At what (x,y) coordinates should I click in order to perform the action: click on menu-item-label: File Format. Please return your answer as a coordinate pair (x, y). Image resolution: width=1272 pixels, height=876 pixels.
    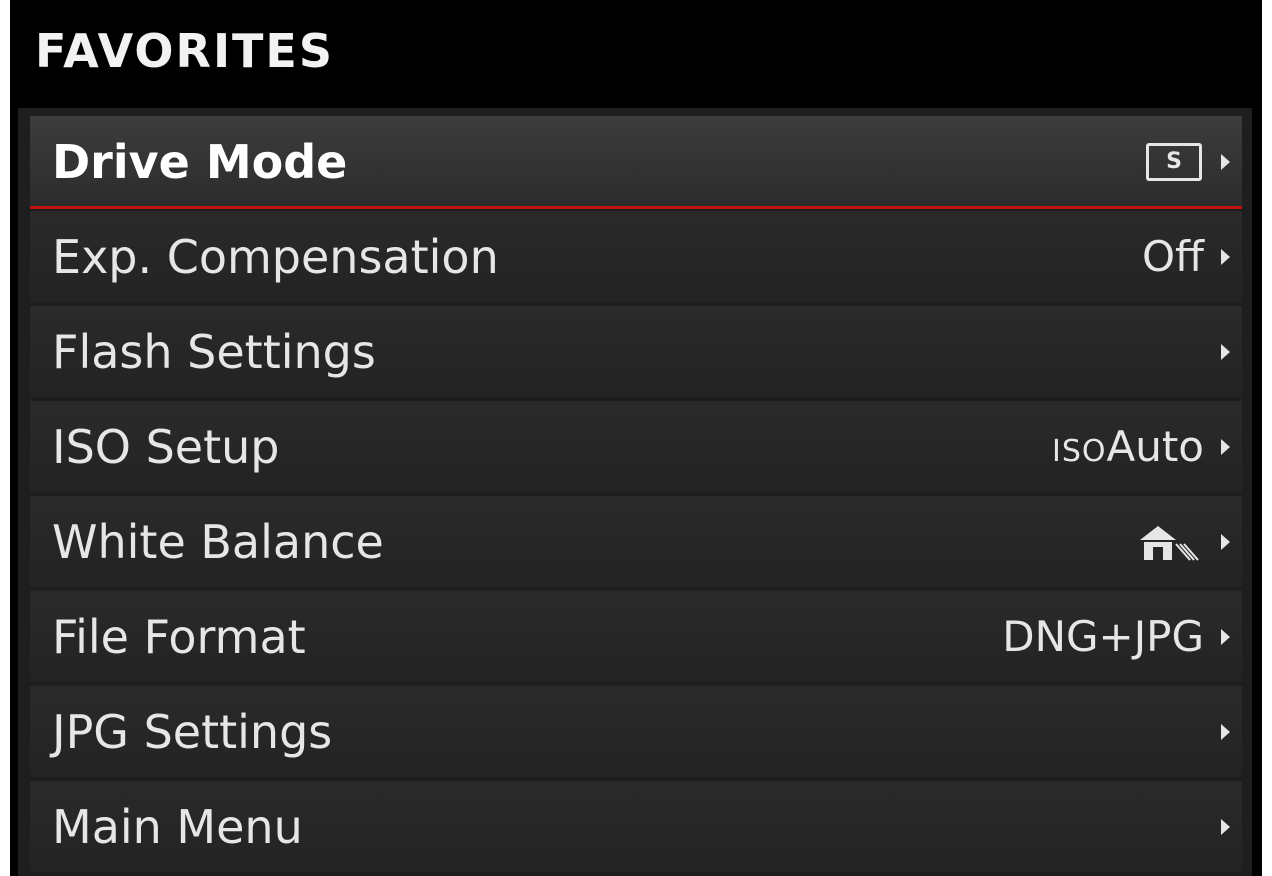
    Looking at the image, I should click on (179, 636).